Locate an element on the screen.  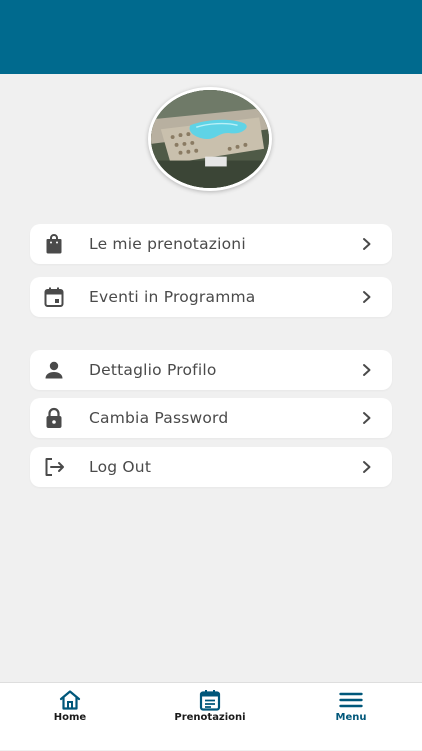
lock-icon is located at coordinates (54, 418).